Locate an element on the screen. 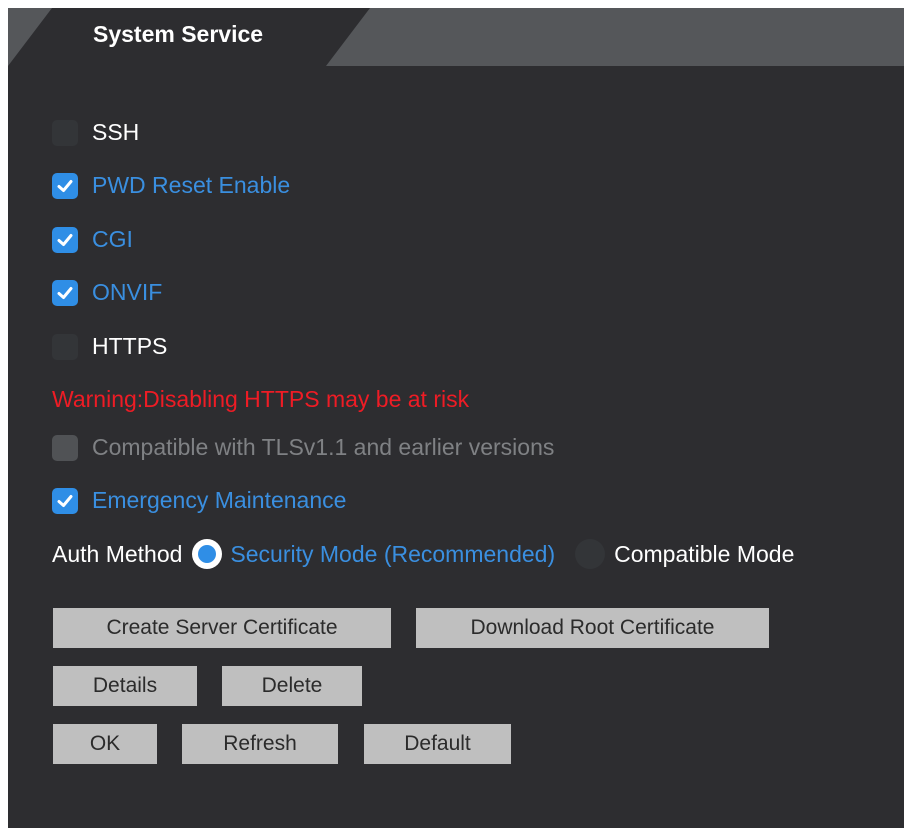 The image size is (904, 828). ssh-checkbox is located at coordinates (65, 132).